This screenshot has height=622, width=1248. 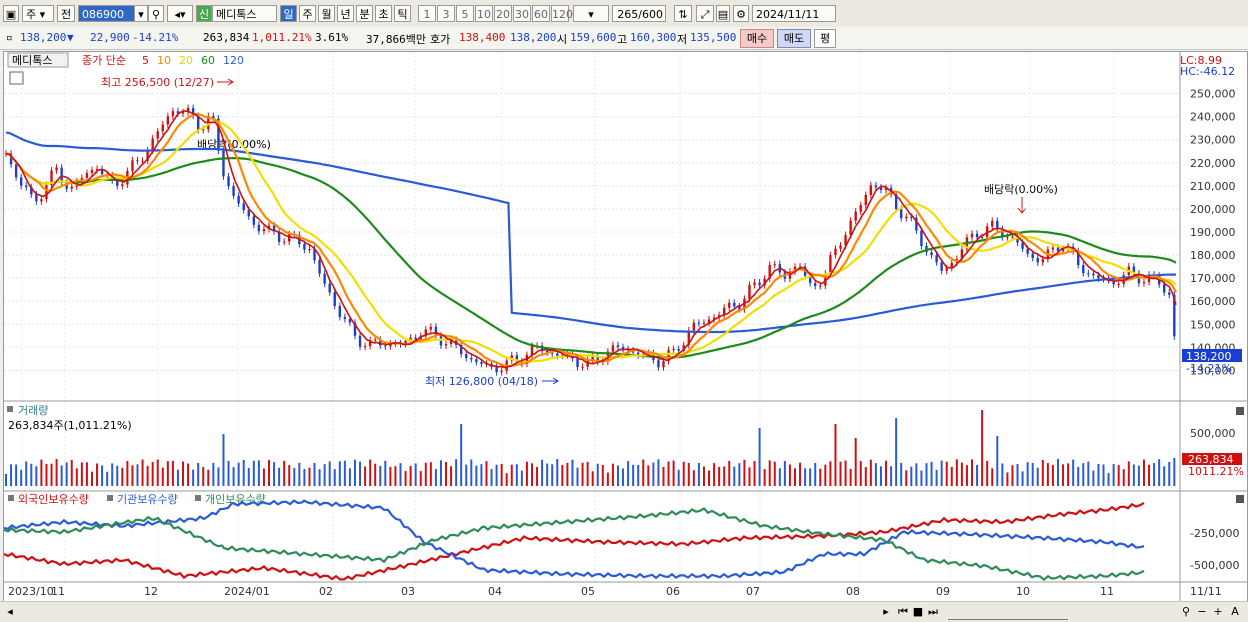 What do you see at coordinates (1218, 611) in the screenshot?
I see `plus-icon: +` at bounding box center [1218, 611].